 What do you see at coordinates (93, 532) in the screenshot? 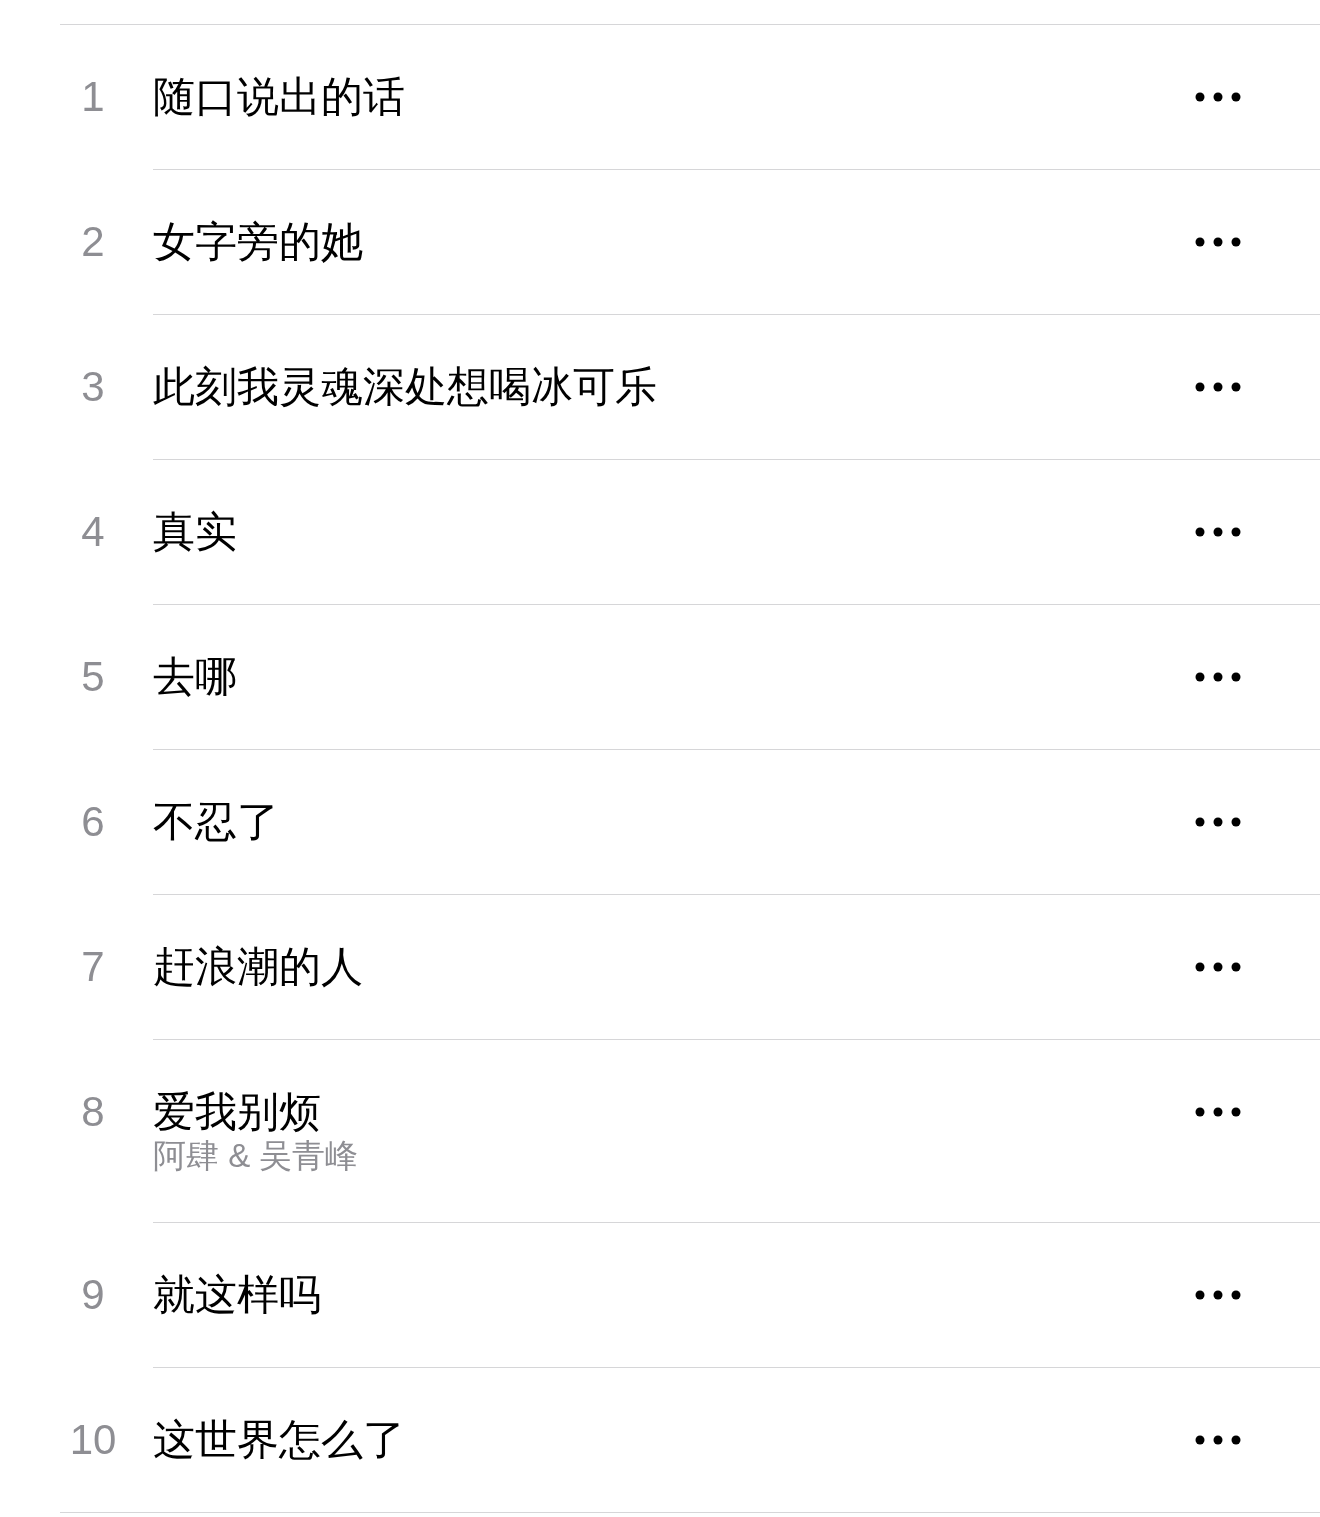
I see `track-number: 4` at bounding box center [93, 532].